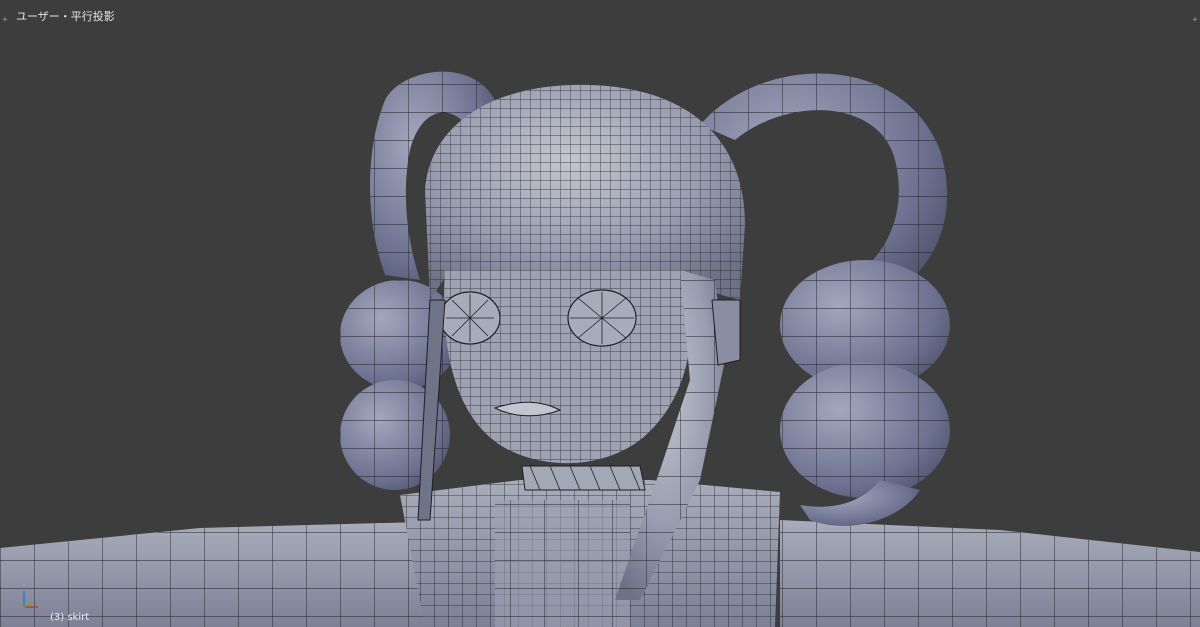 The height and width of the screenshot is (627, 1200). I want to click on view-mode-label: ユーザー・平行投影, so click(65, 16).